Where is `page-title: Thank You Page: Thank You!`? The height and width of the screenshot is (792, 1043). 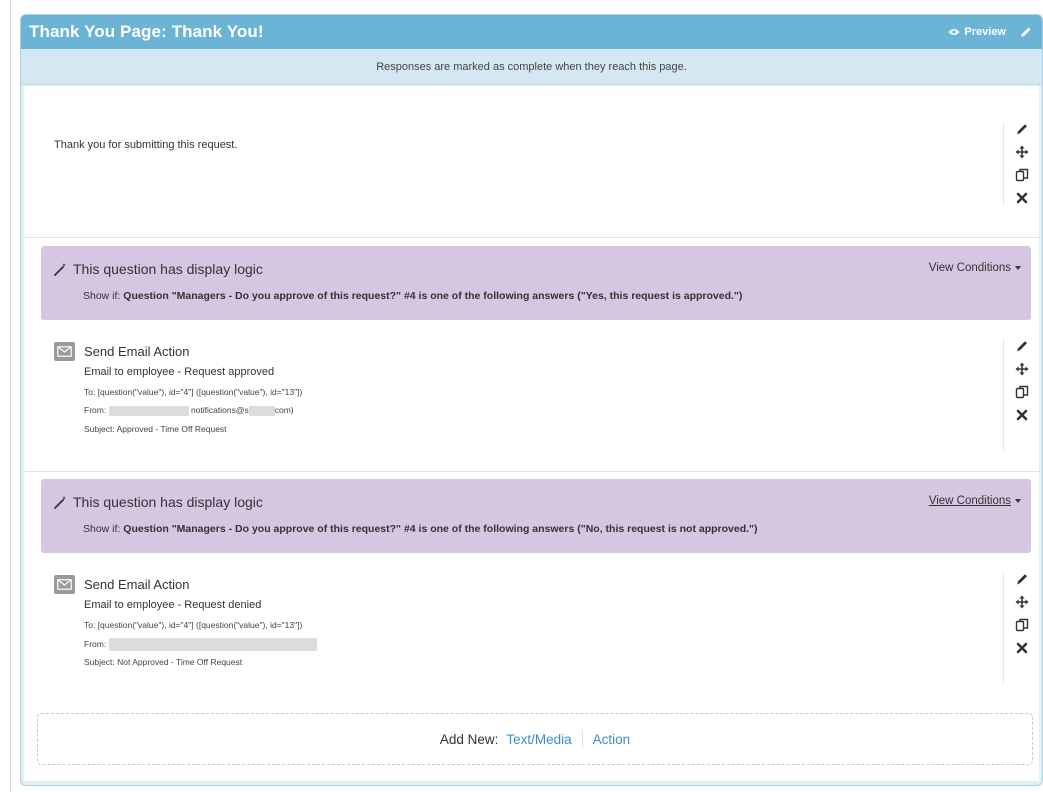
page-title: Thank You Page: Thank You! is located at coordinates (146, 31).